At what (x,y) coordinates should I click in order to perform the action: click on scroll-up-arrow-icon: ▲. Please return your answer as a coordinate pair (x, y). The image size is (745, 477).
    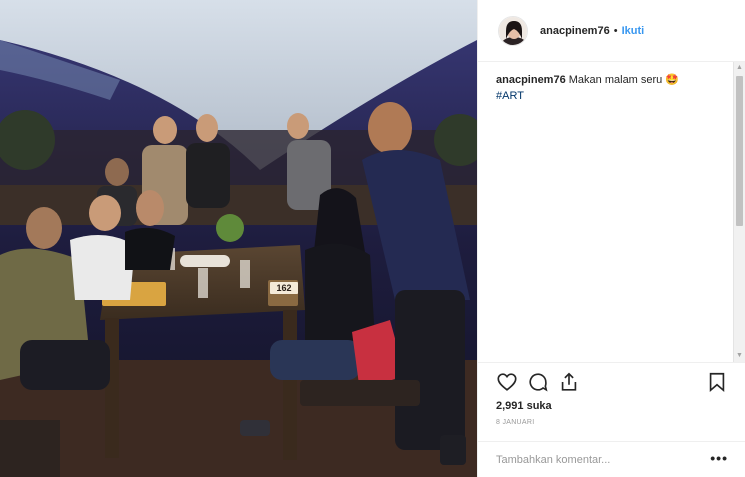
    Looking at the image, I should click on (739, 68).